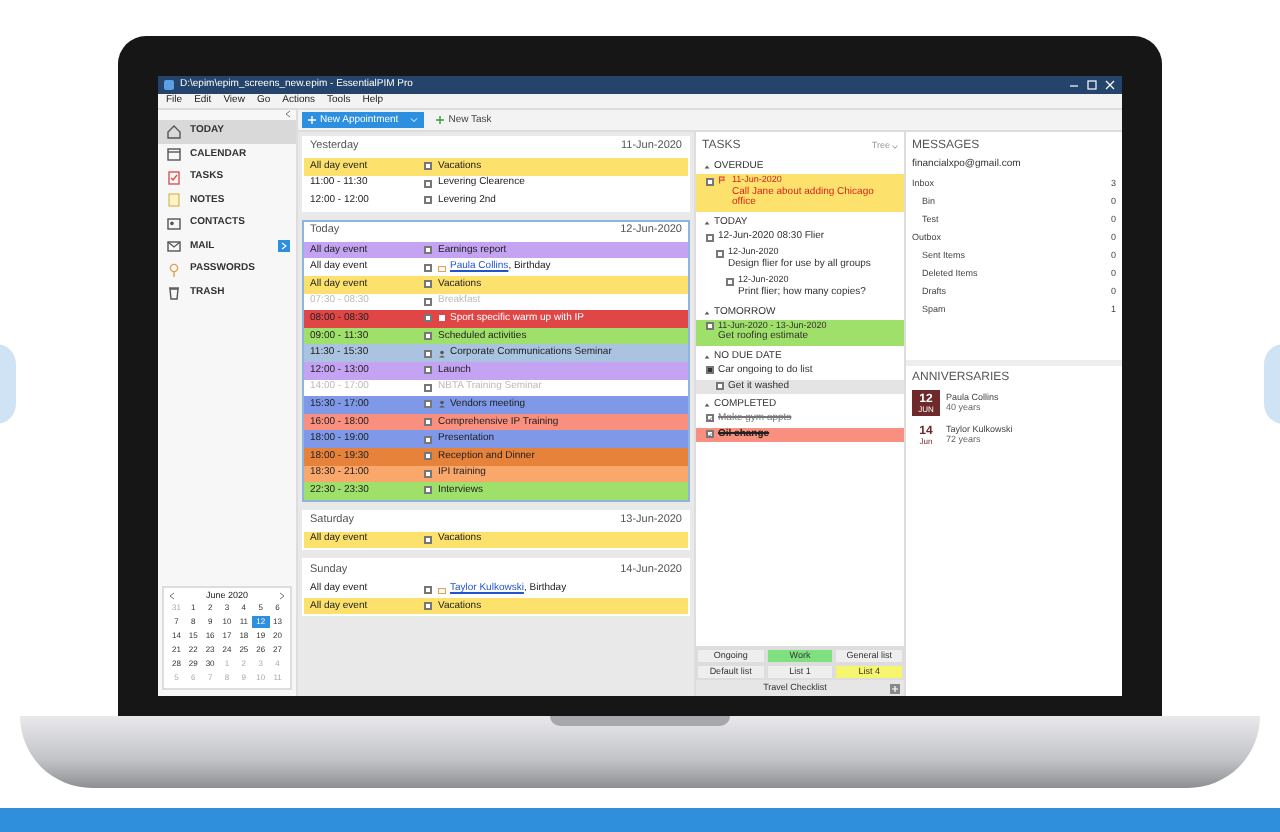  I want to click on trash-icon, so click(174, 292).